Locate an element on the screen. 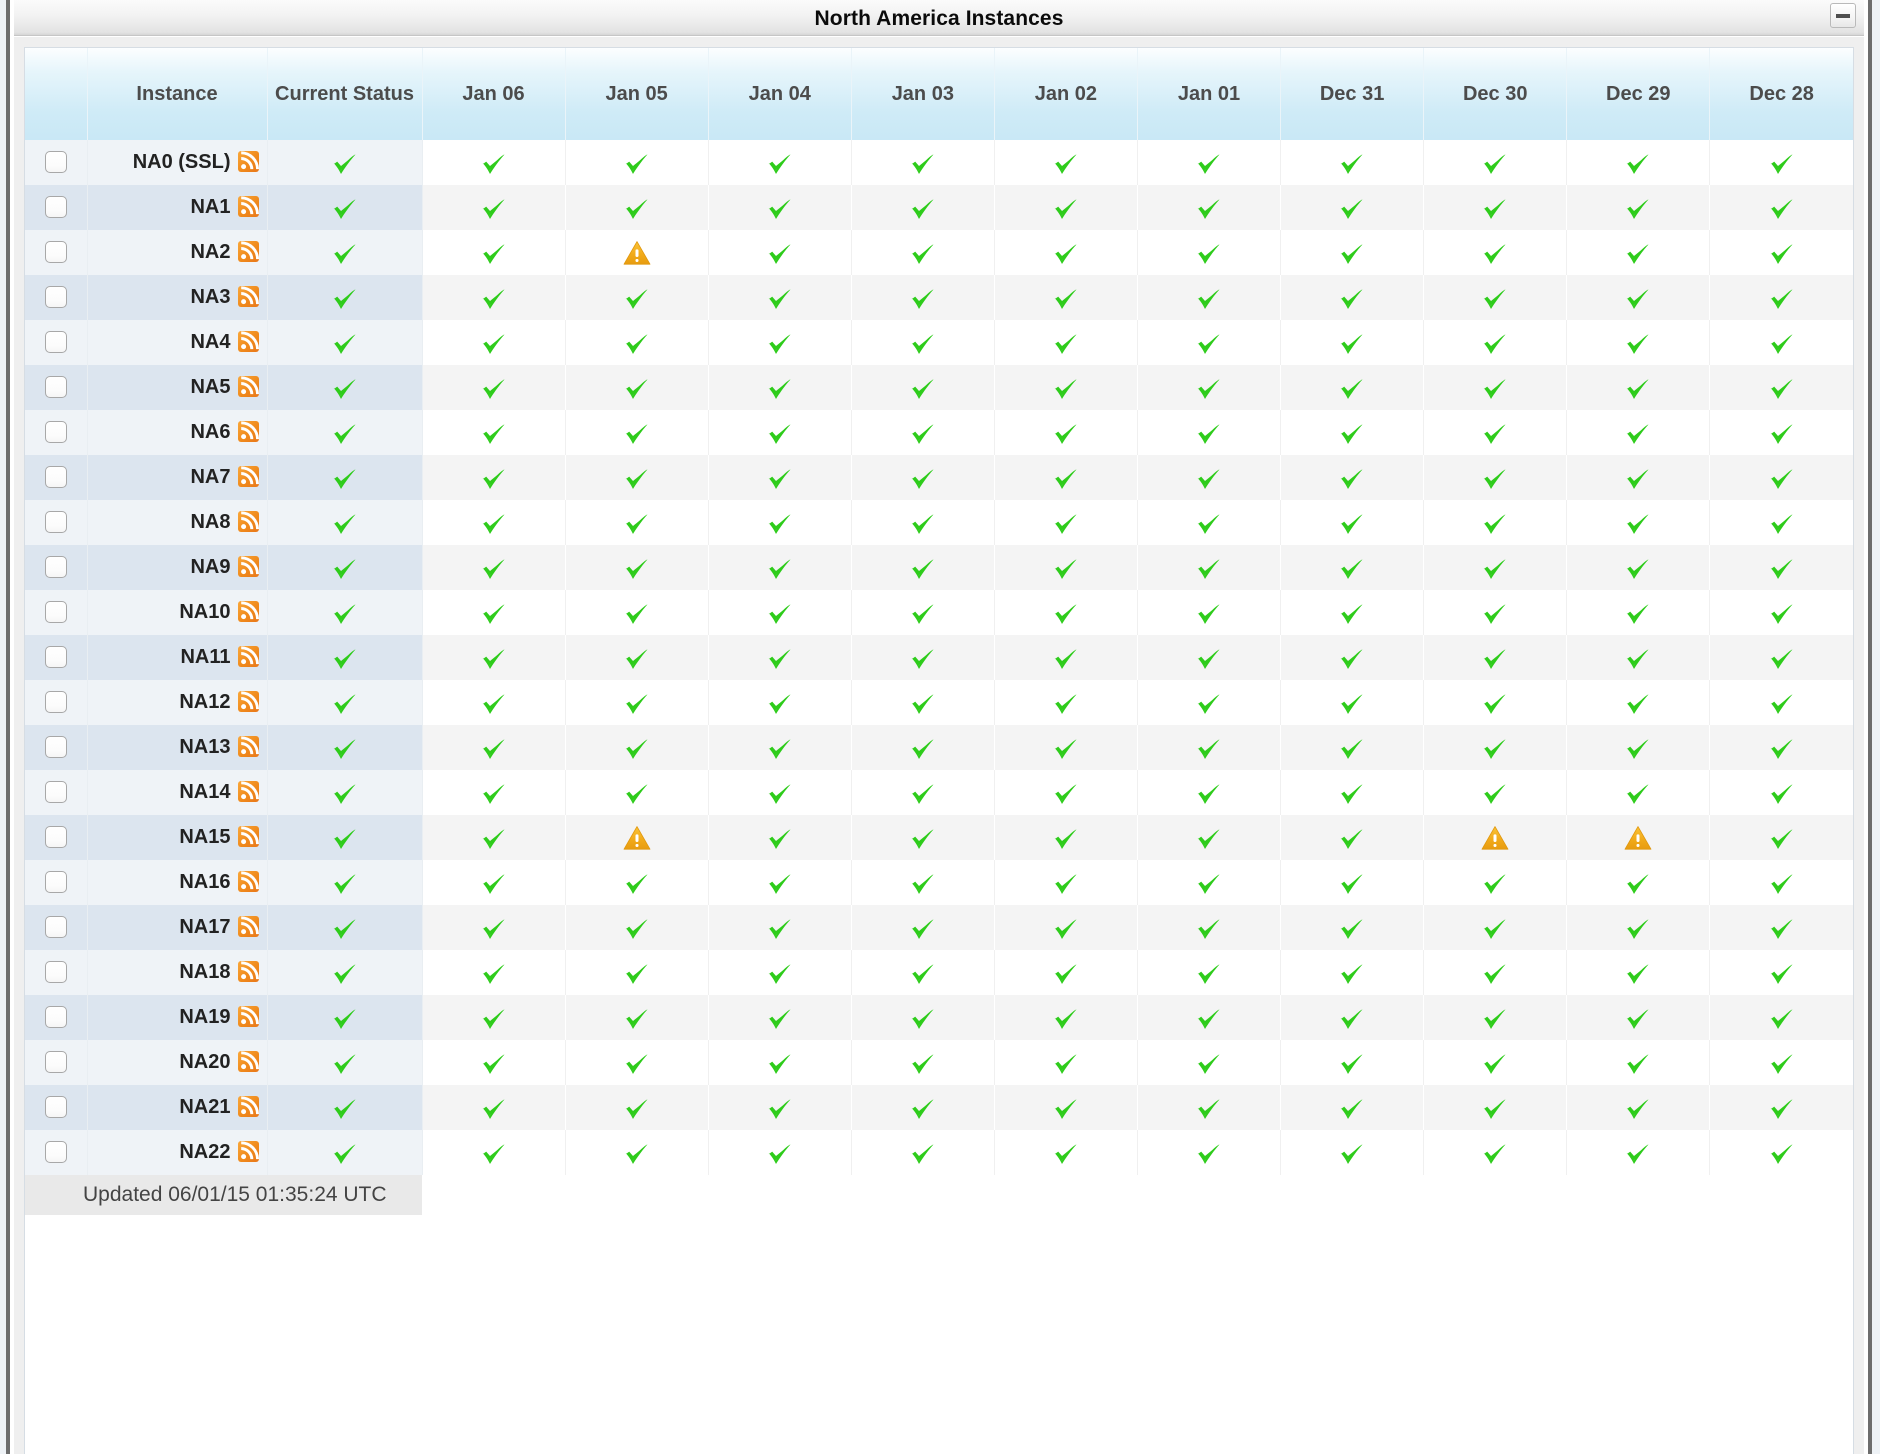 This screenshot has width=1880, height=1454. column-header-d5: Jan 01 is located at coordinates (1209, 94).